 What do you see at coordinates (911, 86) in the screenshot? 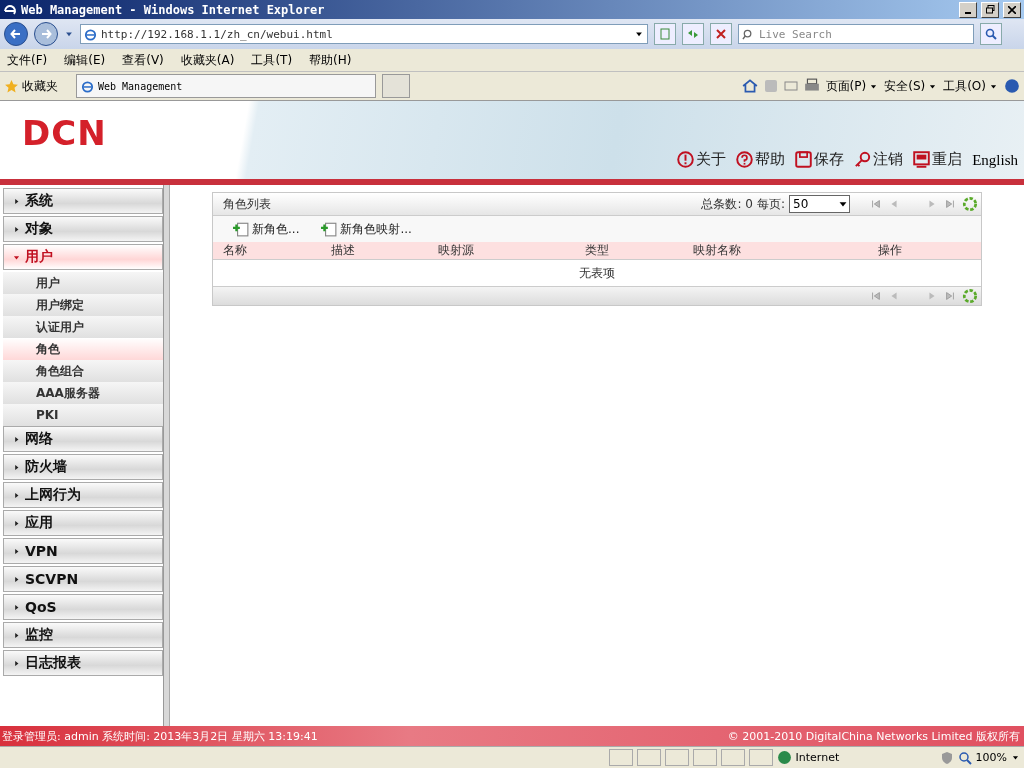
I see `command-menu: 安全(S)` at bounding box center [911, 86].